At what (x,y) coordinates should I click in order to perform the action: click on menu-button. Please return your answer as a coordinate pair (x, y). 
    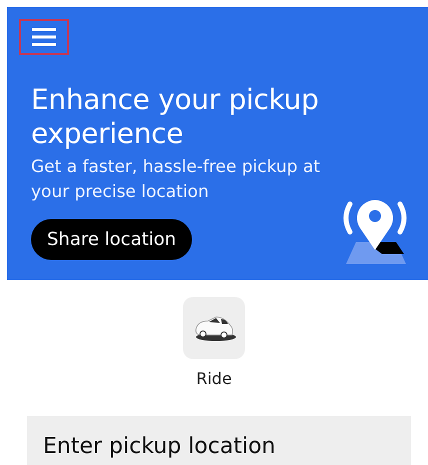
    Looking at the image, I should click on (44, 37).